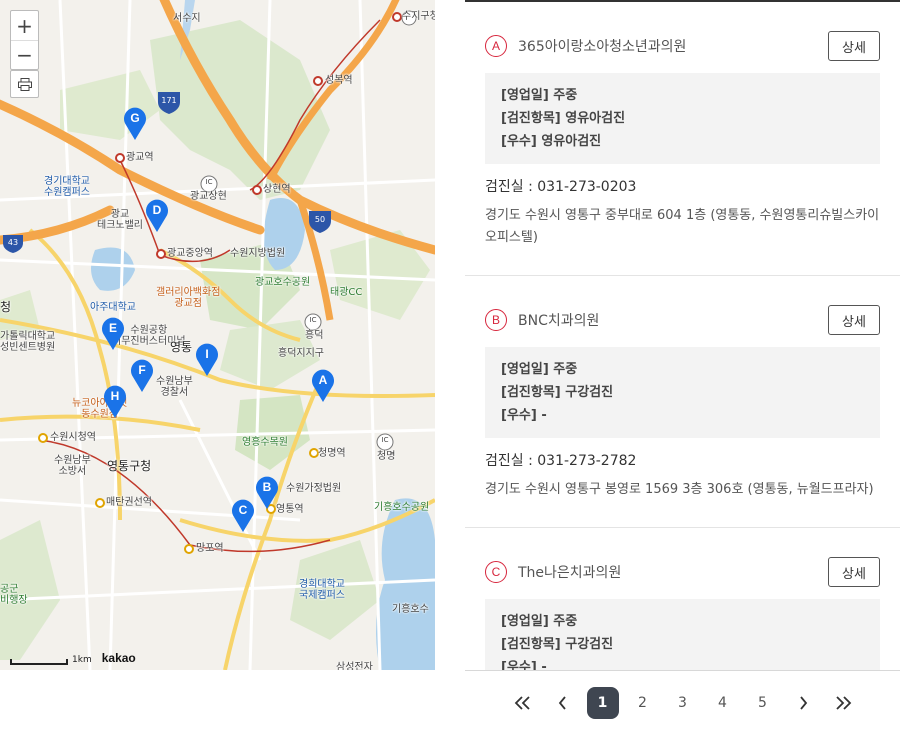 The height and width of the screenshot is (731, 900). I want to click on last-page-button, so click(843, 703).